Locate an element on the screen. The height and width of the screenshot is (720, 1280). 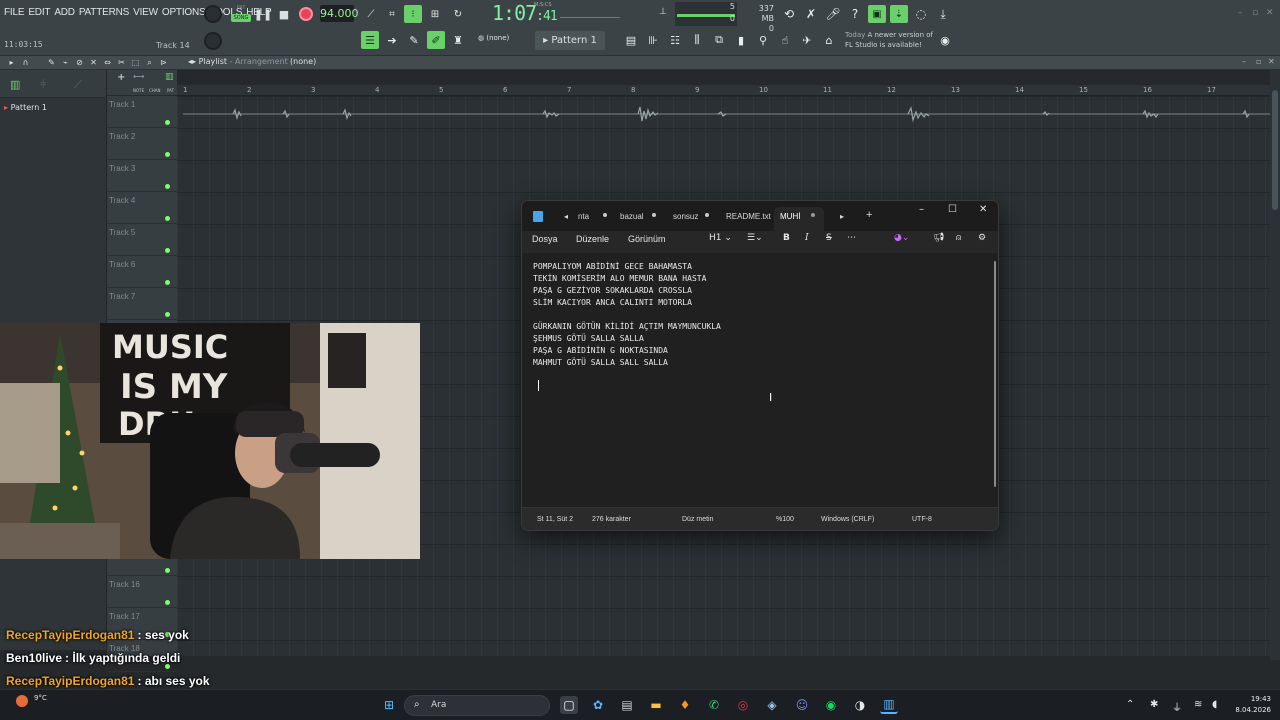
account-icon: ⍝ is located at coordinates (958, 238).